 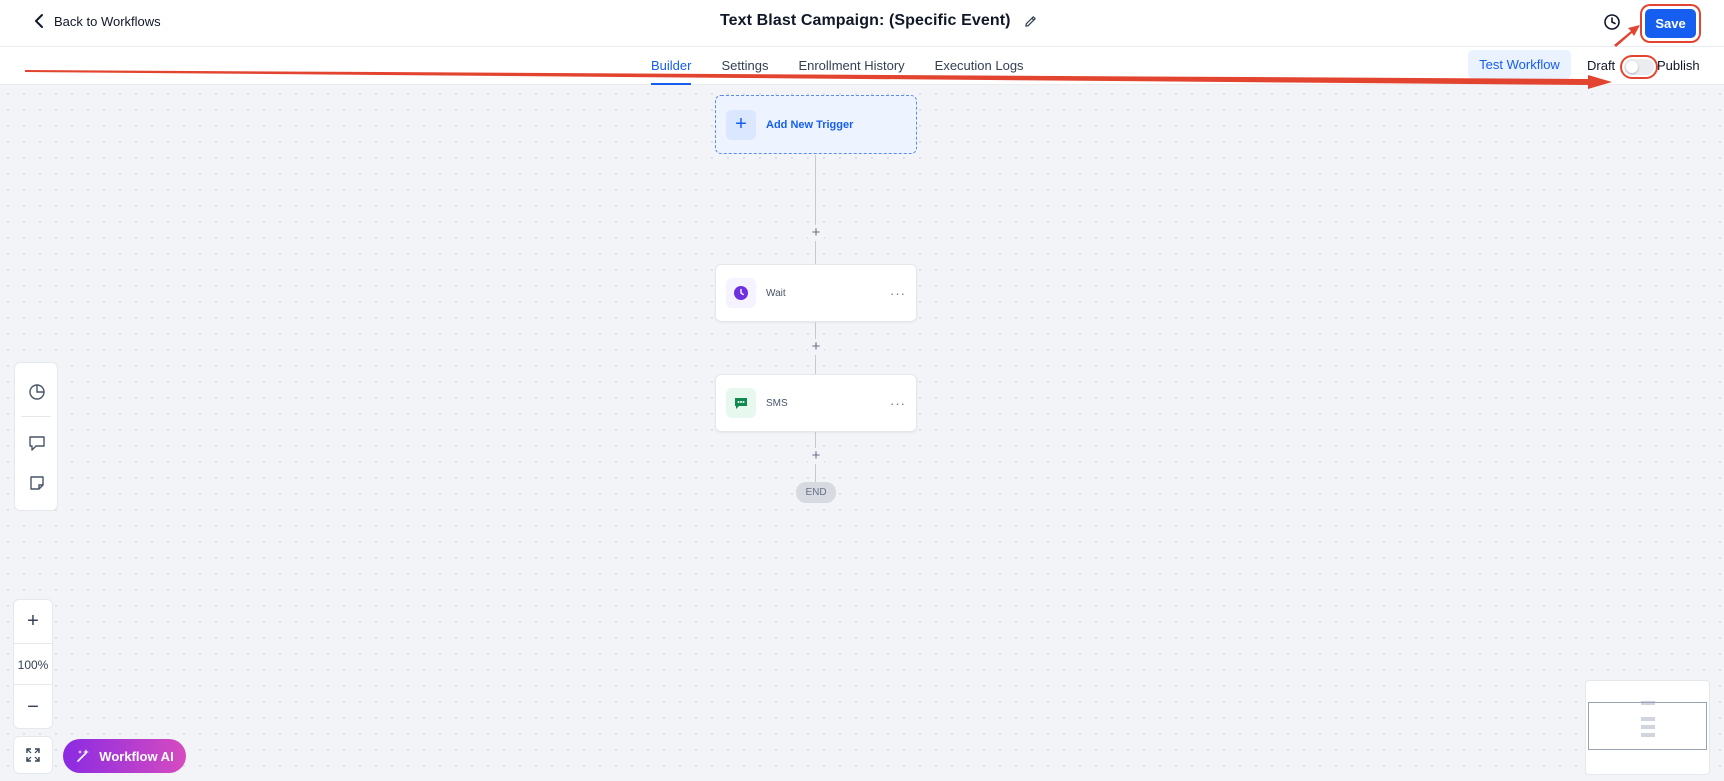 What do you see at coordinates (107, 21) in the screenshot?
I see `back-label: Back to Workflows` at bounding box center [107, 21].